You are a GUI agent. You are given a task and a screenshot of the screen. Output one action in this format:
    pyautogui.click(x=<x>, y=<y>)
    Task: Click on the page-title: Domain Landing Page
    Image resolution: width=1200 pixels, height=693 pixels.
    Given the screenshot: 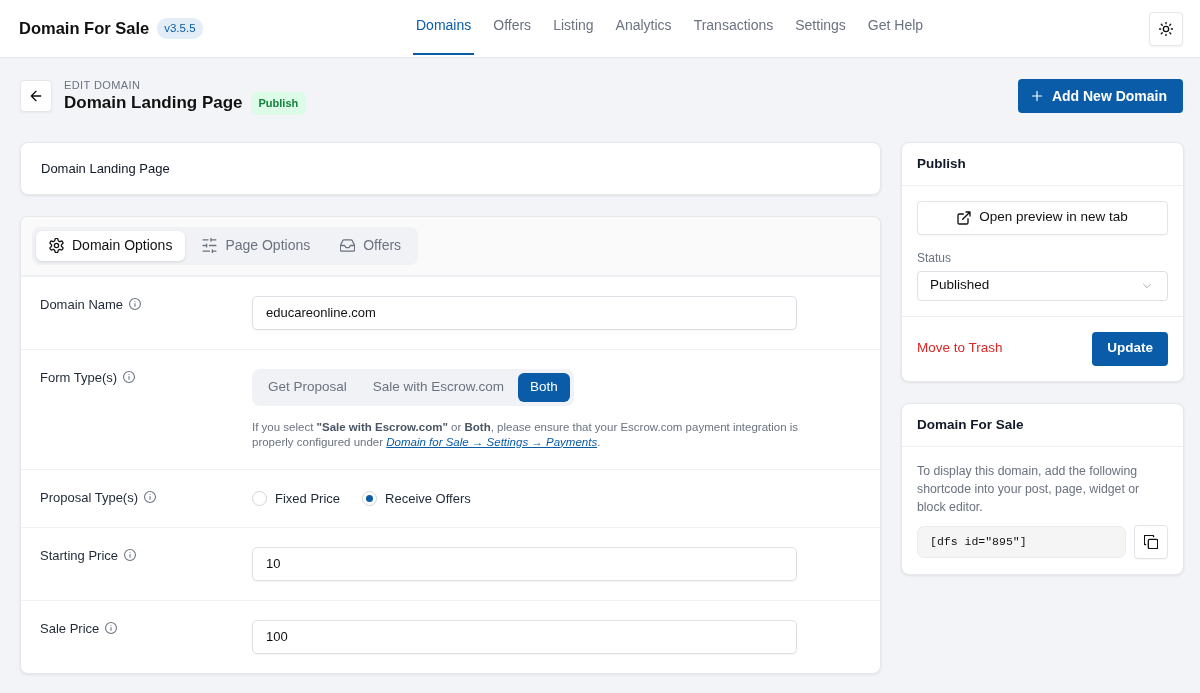 What is the action you would take?
    pyautogui.click(x=153, y=103)
    